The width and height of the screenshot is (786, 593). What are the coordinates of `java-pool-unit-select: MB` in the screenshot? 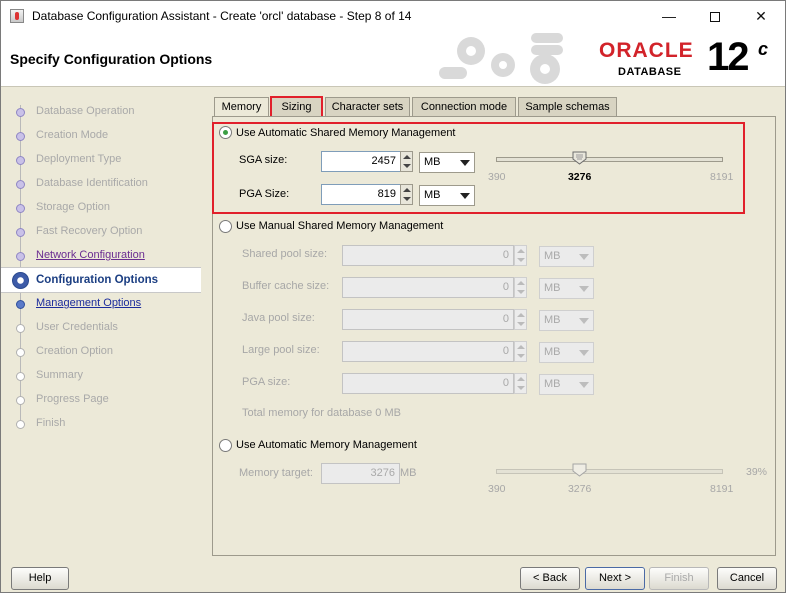 It's located at (566, 320).